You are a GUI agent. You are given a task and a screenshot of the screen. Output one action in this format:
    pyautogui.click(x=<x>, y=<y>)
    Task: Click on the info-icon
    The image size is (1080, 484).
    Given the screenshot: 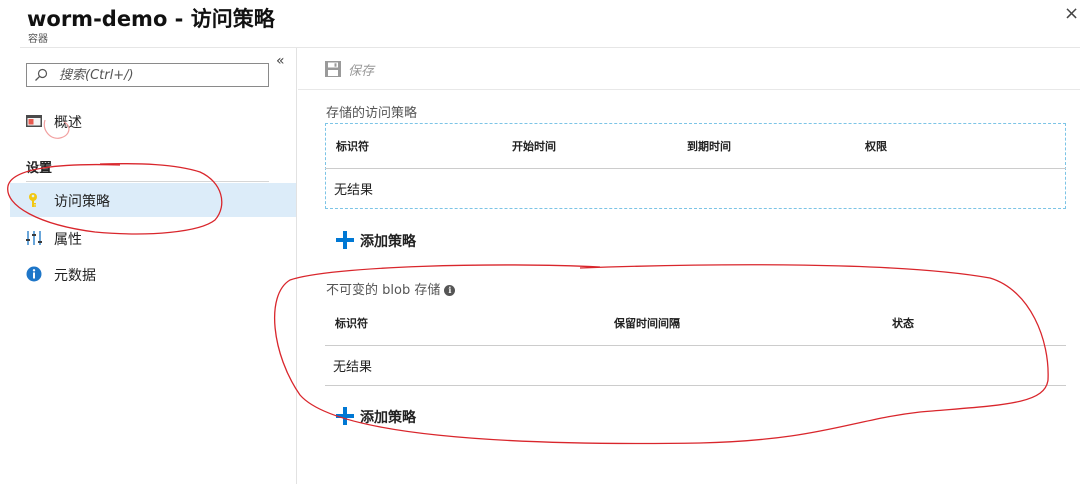 What is the action you would take?
    pyautogui.click(x=34, y=274)
    